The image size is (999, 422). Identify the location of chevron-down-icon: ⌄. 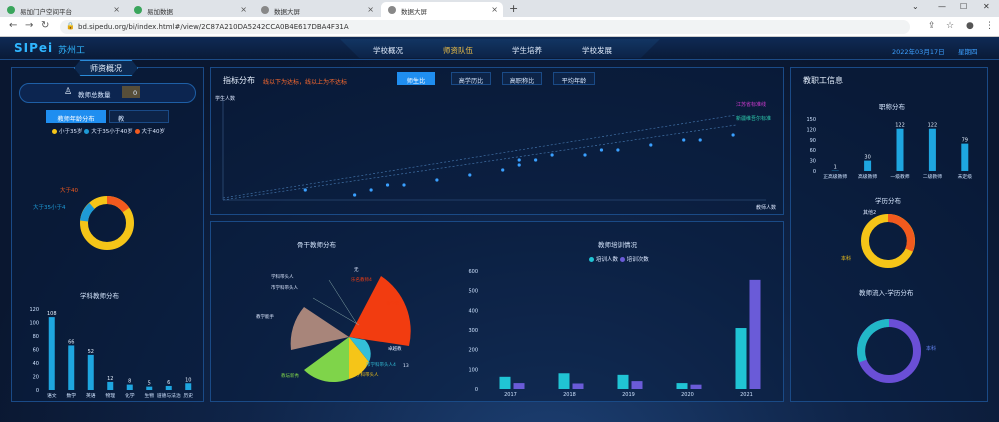
(915, 6).